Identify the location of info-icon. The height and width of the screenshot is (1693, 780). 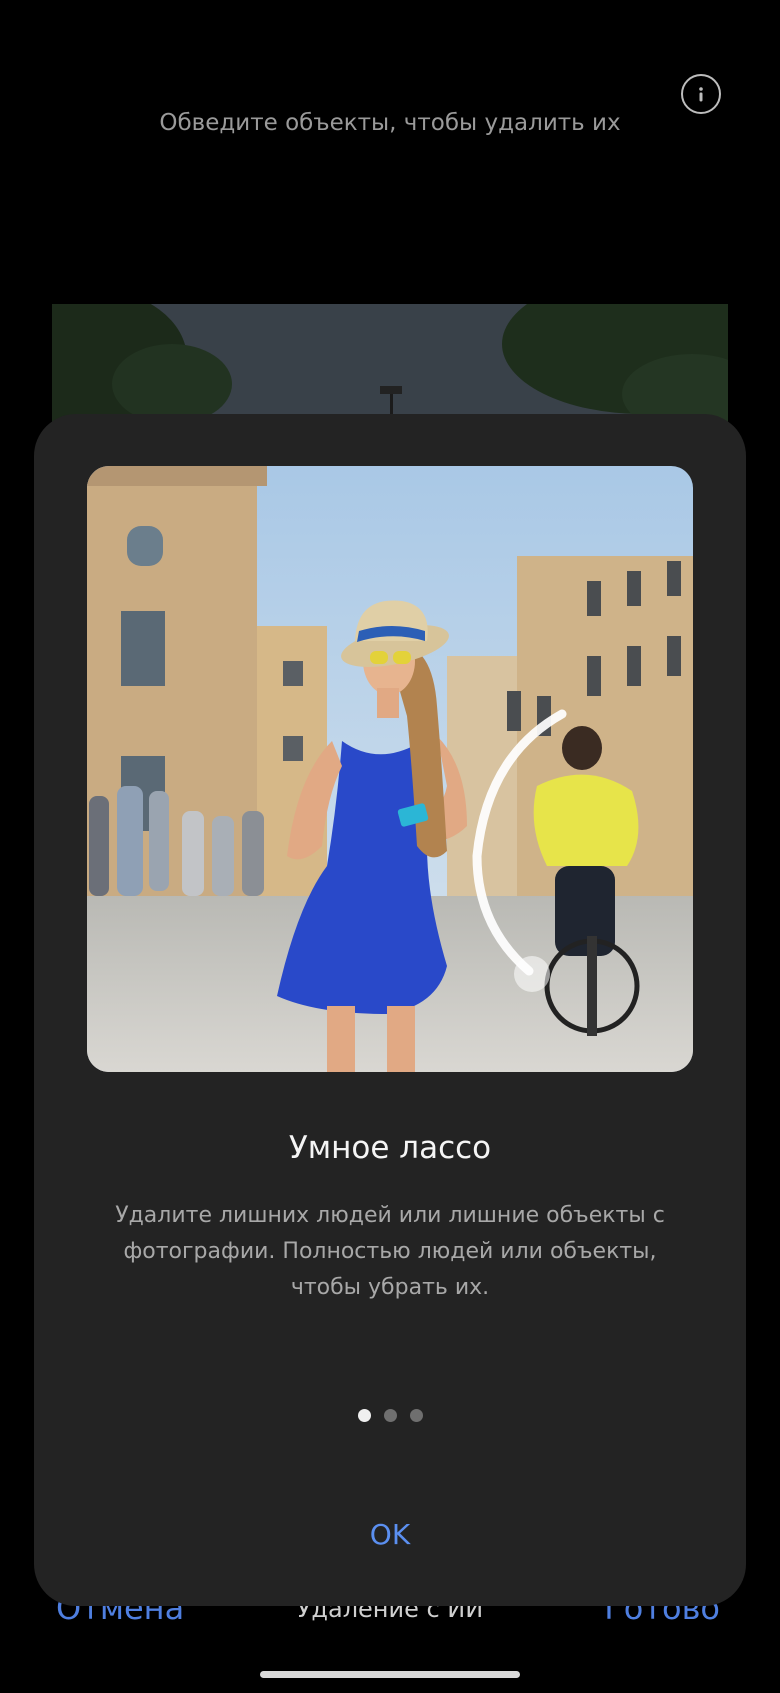
(701, 94).